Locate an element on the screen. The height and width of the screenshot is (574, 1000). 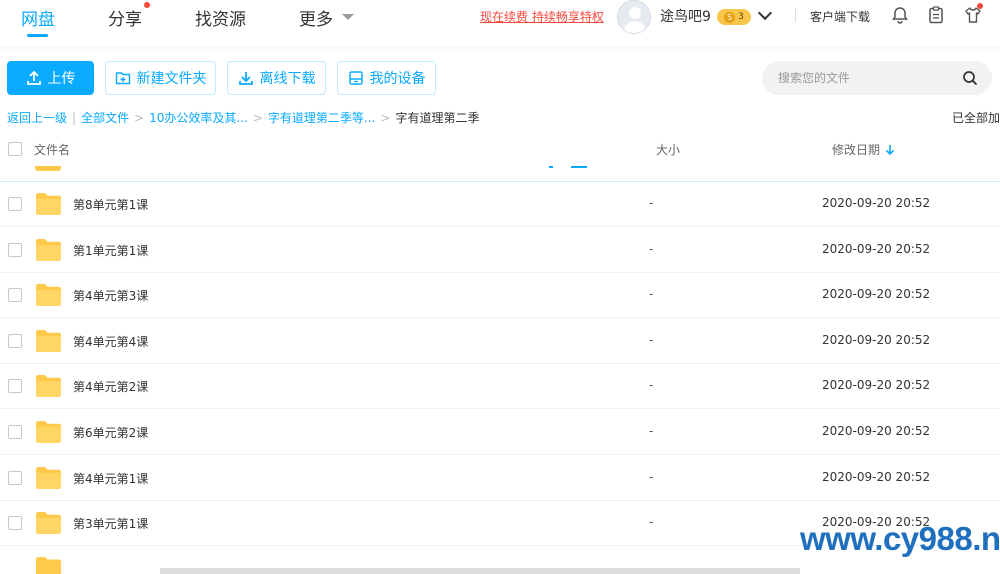
file-name: 第4单元第4课 is located at coordinates (110, 341).